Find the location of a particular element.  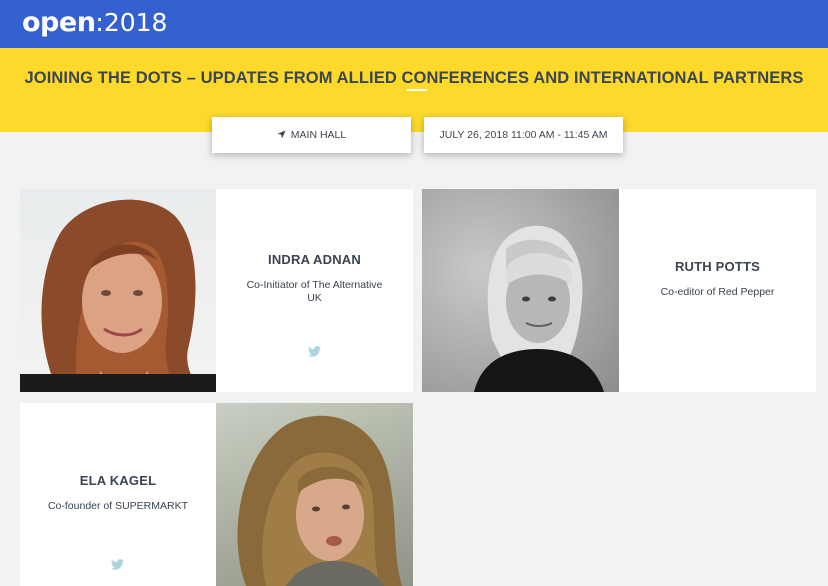

logo-word: open is located at coordinates (59, 22).